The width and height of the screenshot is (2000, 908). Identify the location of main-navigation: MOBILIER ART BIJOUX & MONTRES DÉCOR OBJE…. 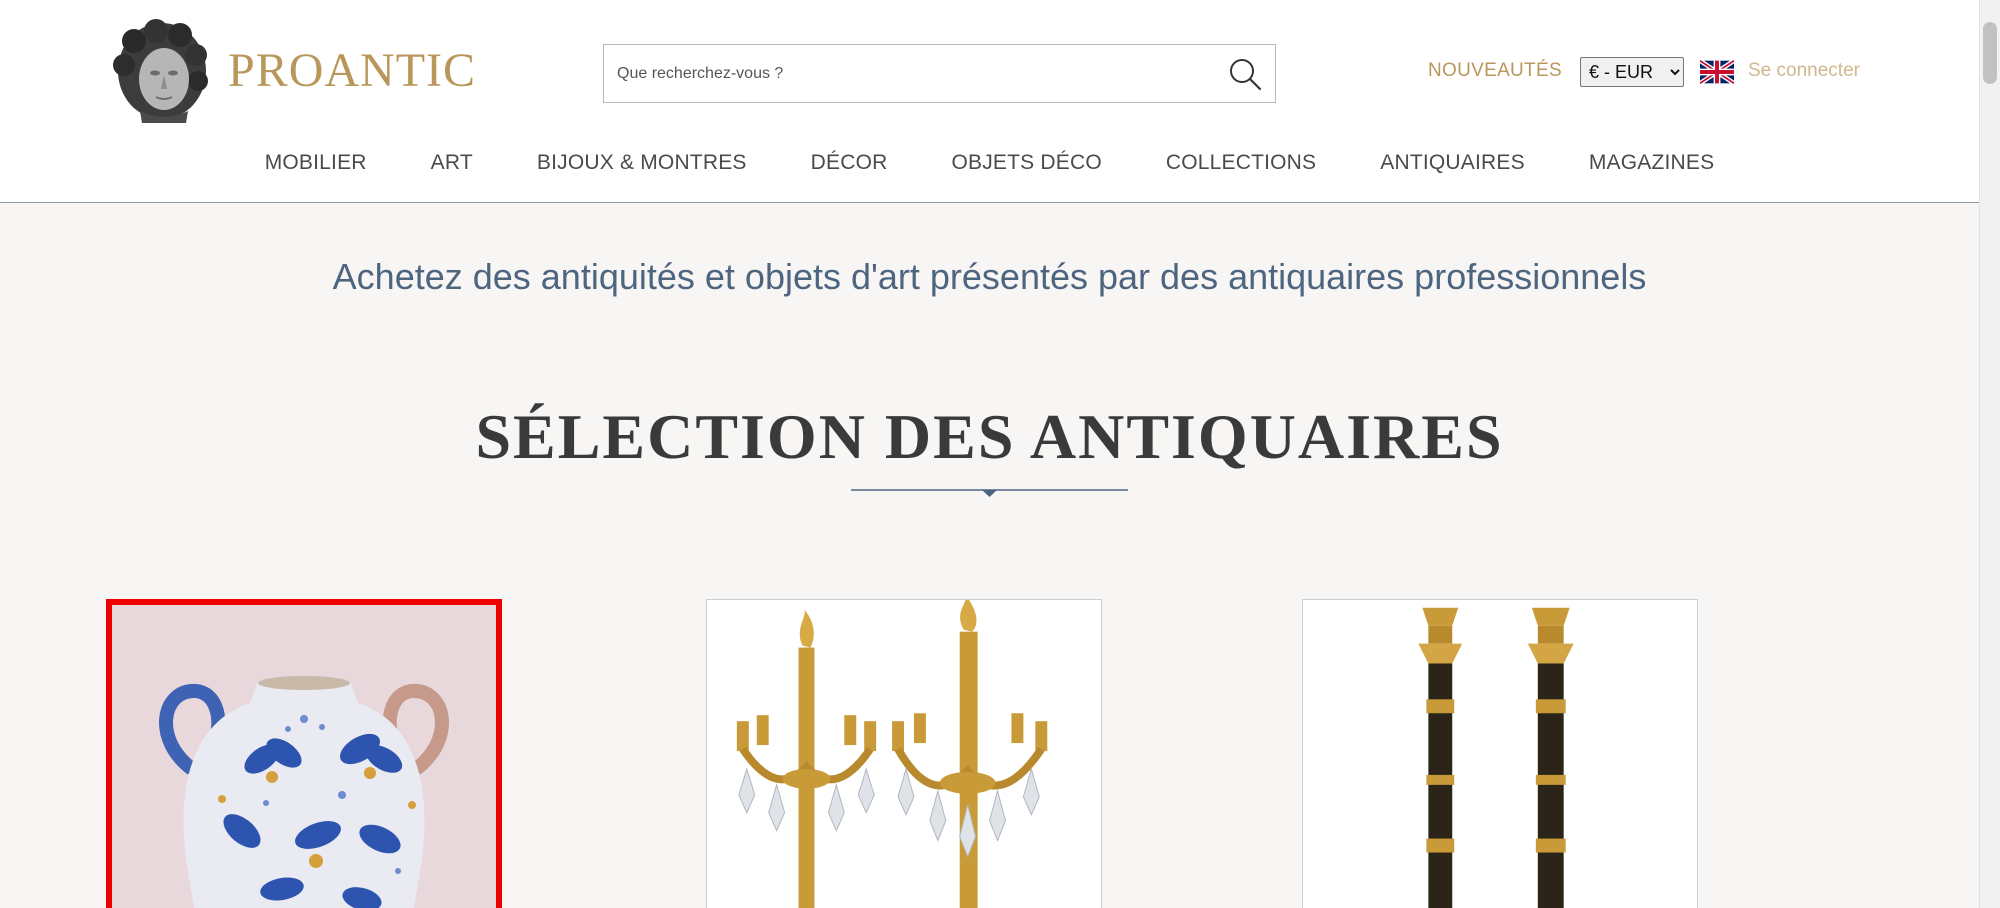
(989, 163).